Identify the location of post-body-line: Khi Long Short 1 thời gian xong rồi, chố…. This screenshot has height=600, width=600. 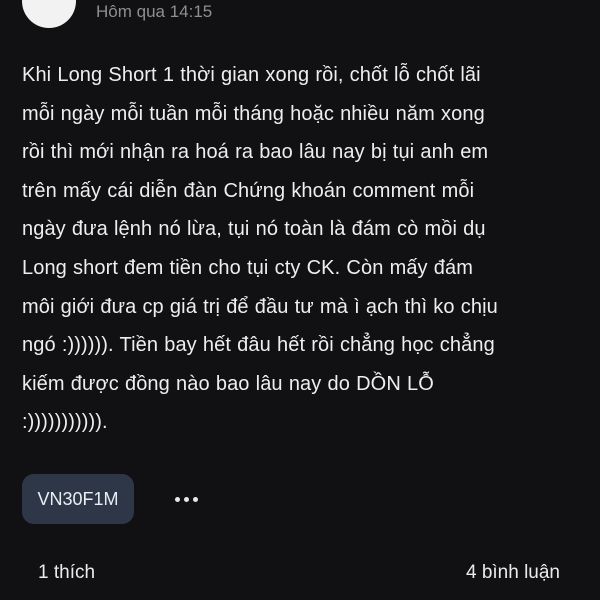
(251, 75).